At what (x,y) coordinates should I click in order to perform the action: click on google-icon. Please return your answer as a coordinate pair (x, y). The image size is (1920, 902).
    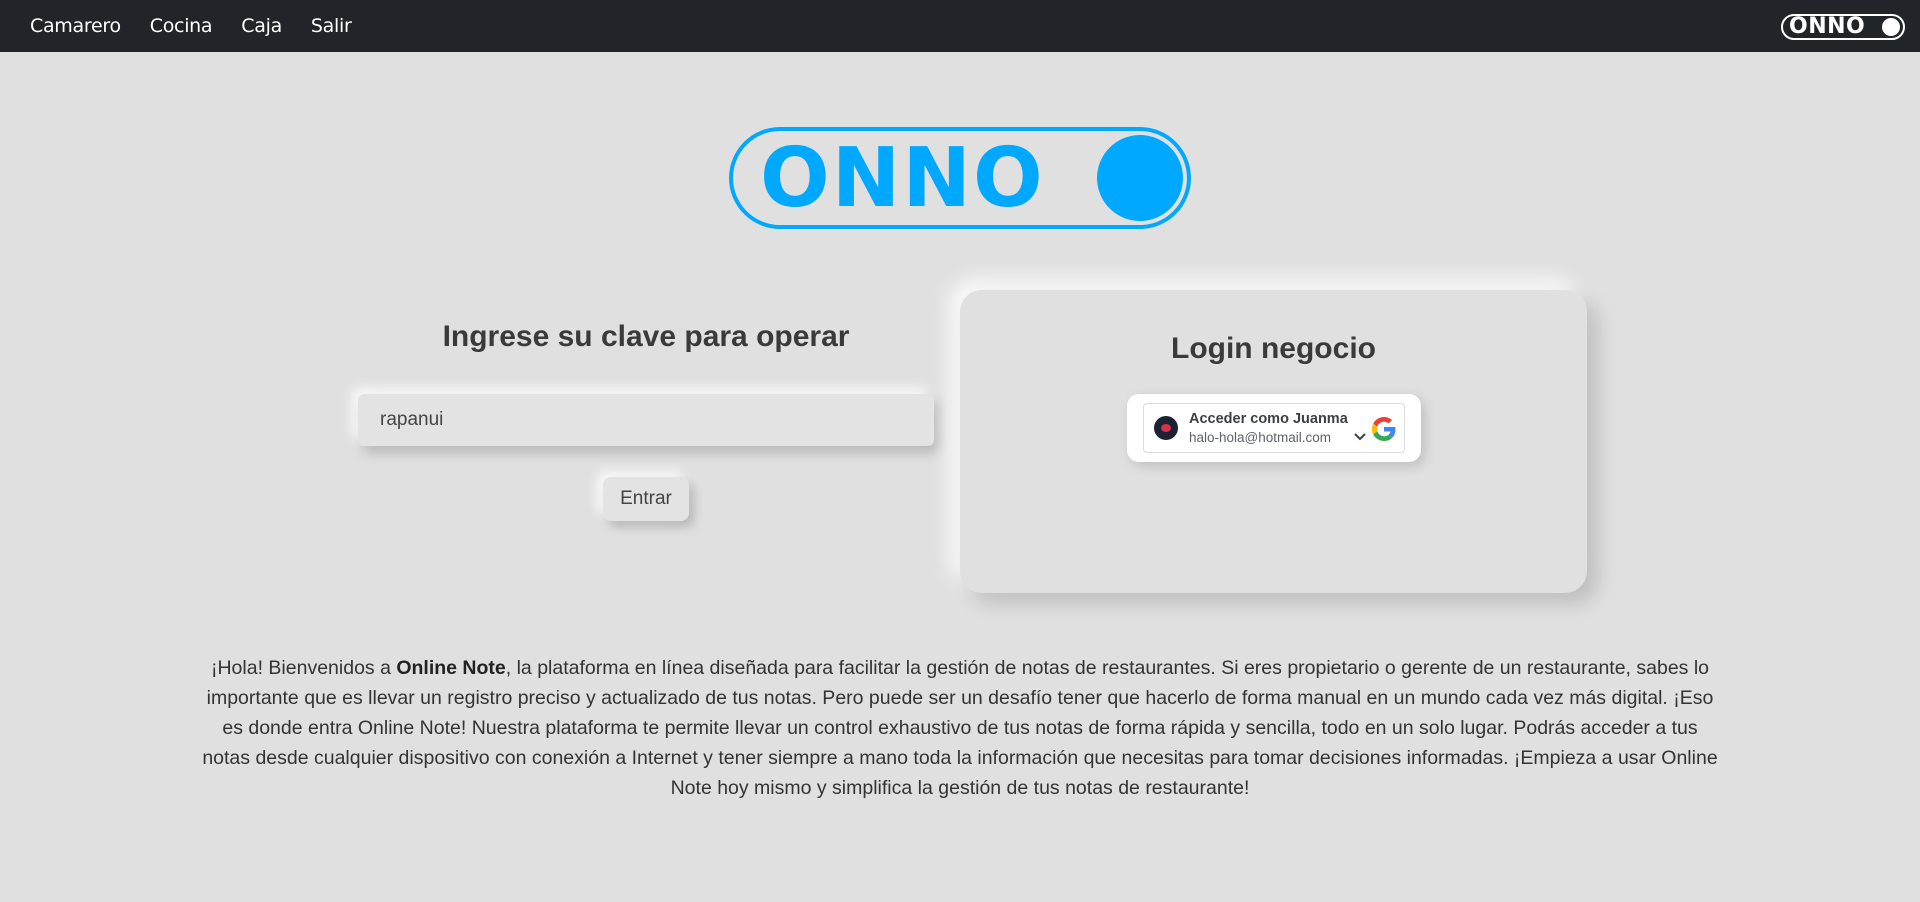
    Looking at the image, I should click on (1384, 429).